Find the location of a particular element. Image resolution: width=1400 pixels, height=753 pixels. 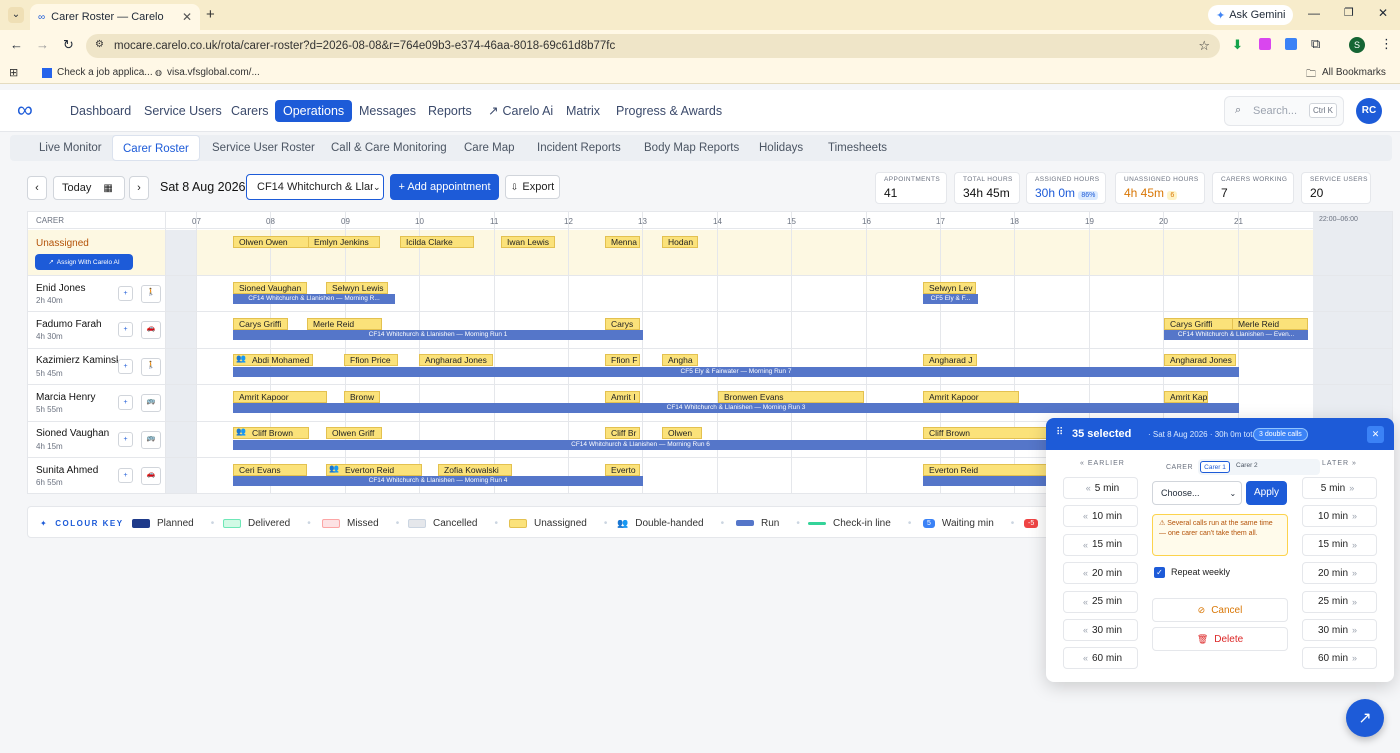

appointment: Cliff Brown is located at coordinates (985, 433).